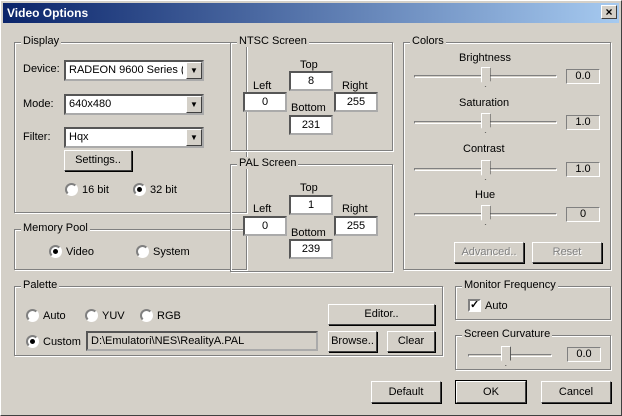 This screenshot has width=622, height=416. I want to click on radio-16bit-label: 16 bit, so click(95, 190).